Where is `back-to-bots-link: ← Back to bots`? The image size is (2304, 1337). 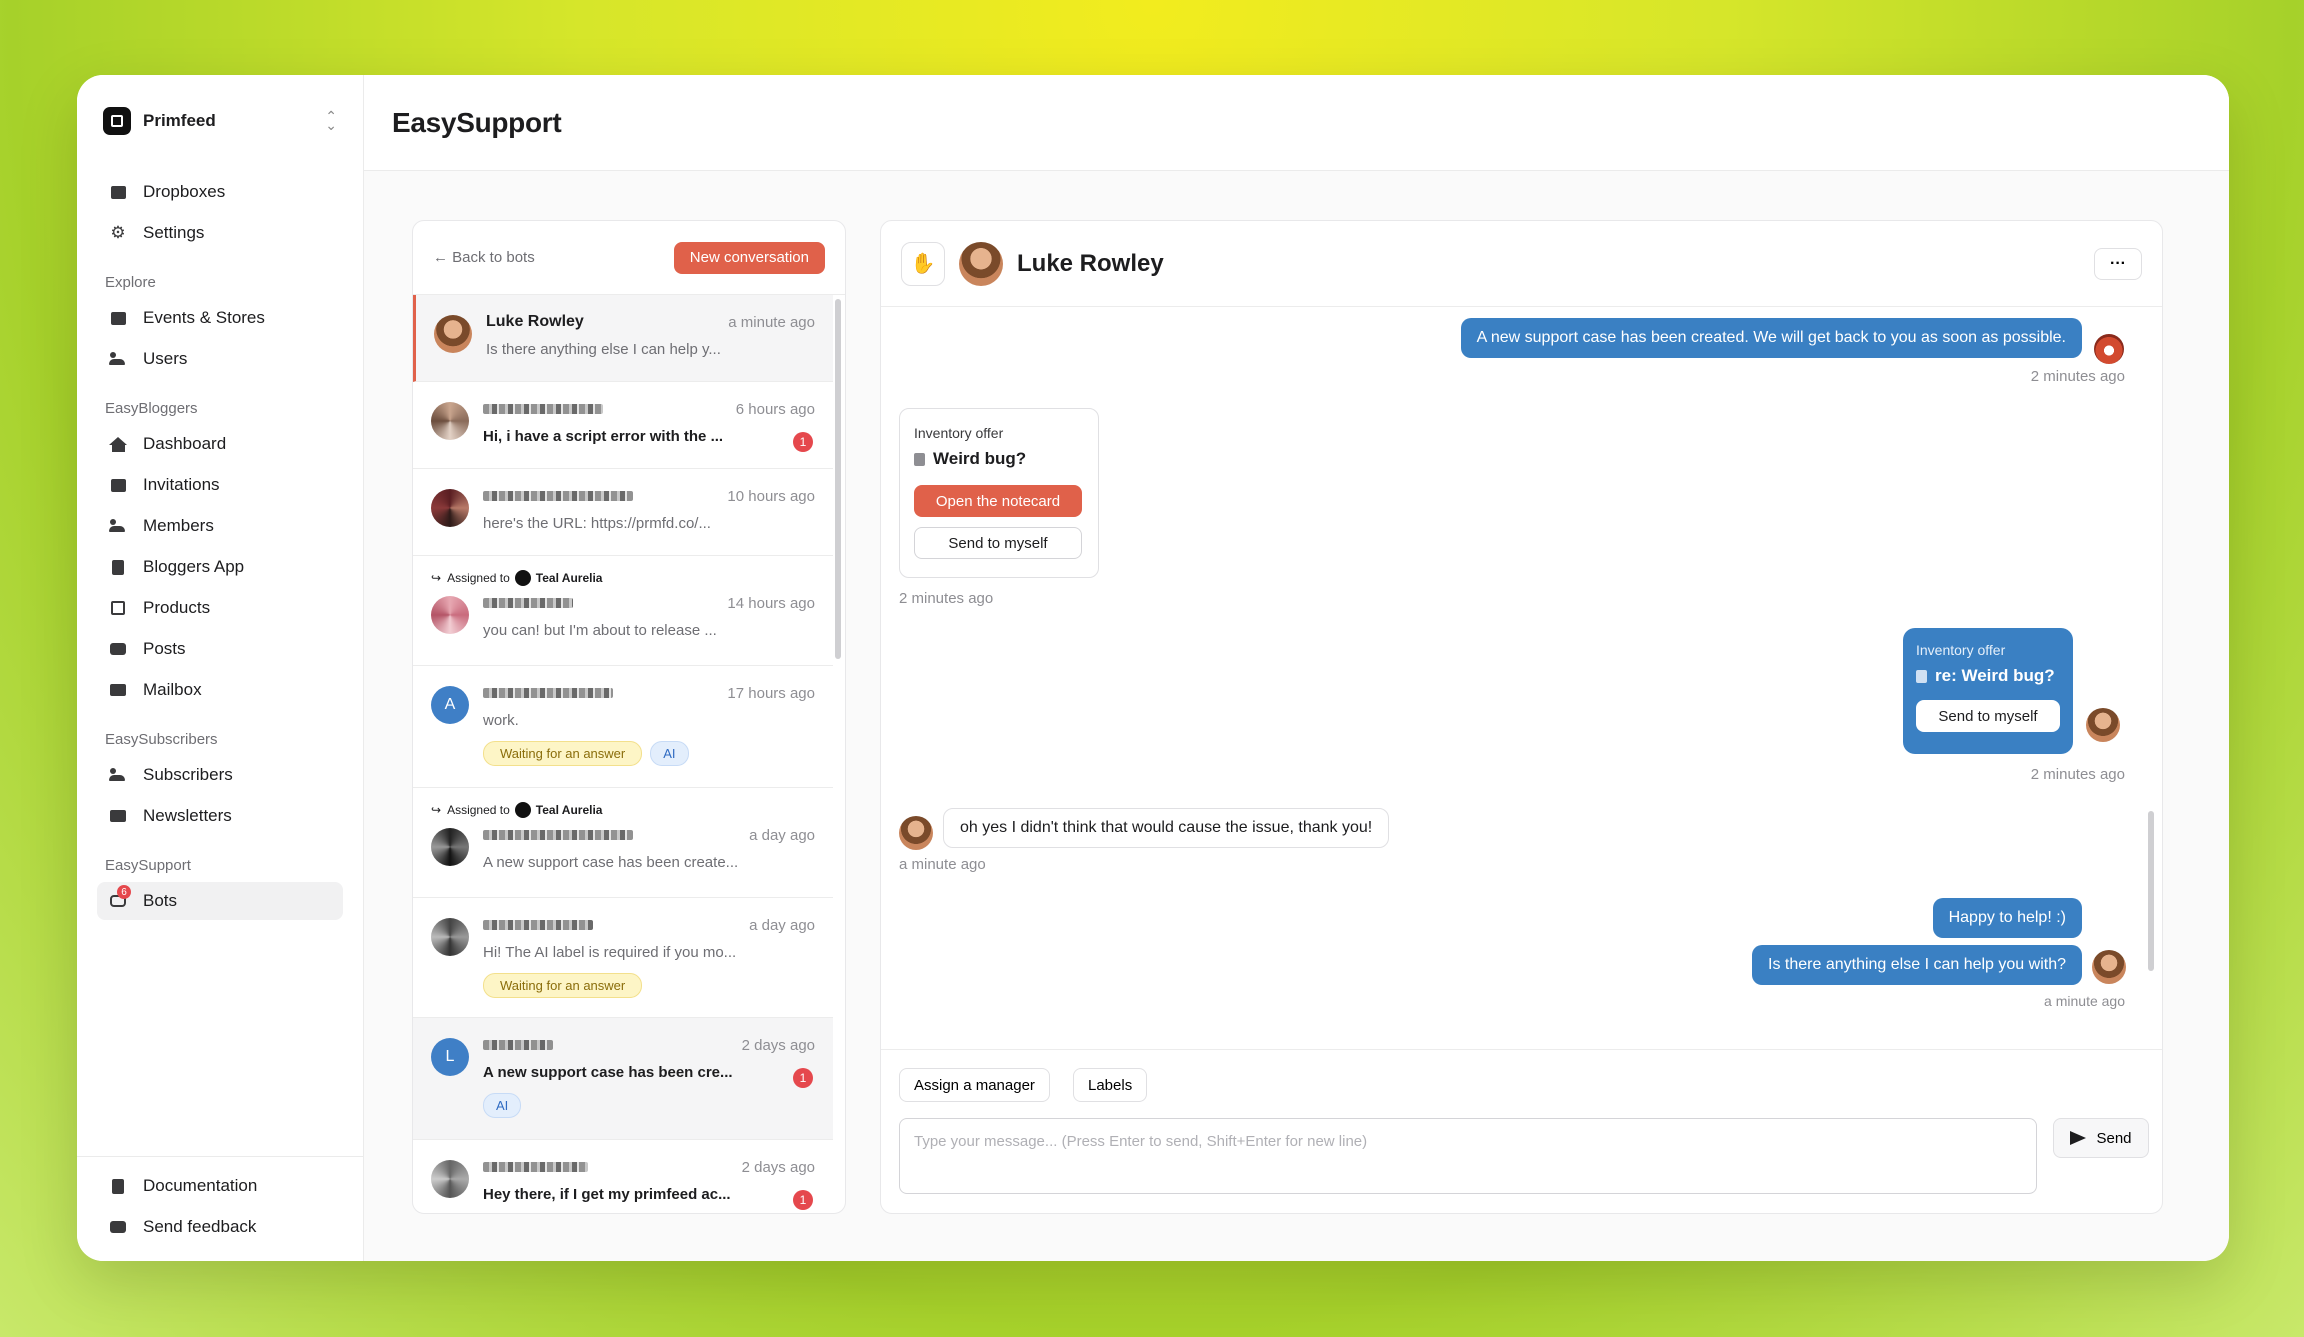 back-to-bots-link: ← Back to bots is located at coordinates (484, 257).